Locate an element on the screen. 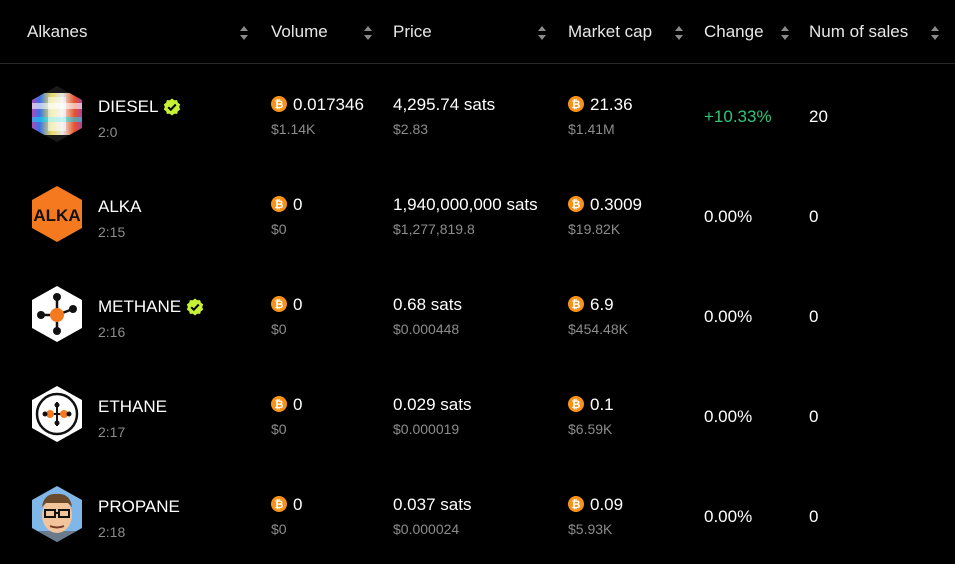 The image size is (955, 564). token-name: ALKA is located at coordinates (119, 207).